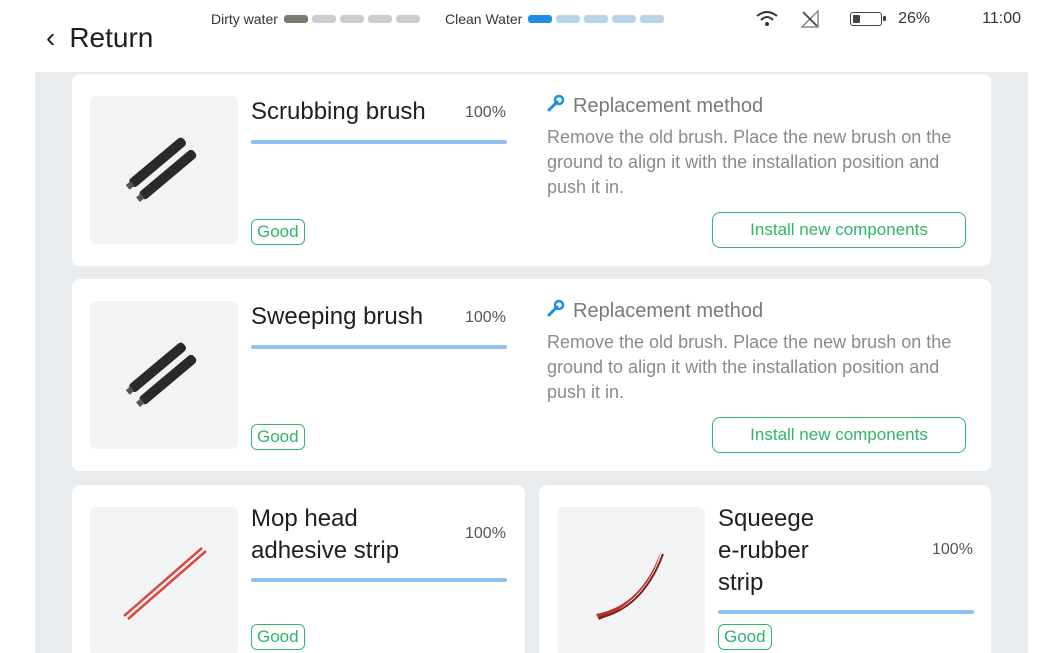 The image size is (1045, 653). What do you see at coordinates (51, 37) in the screenshot?
I see `chevron-left-icon: ‹` at bounding box center [51, 37].